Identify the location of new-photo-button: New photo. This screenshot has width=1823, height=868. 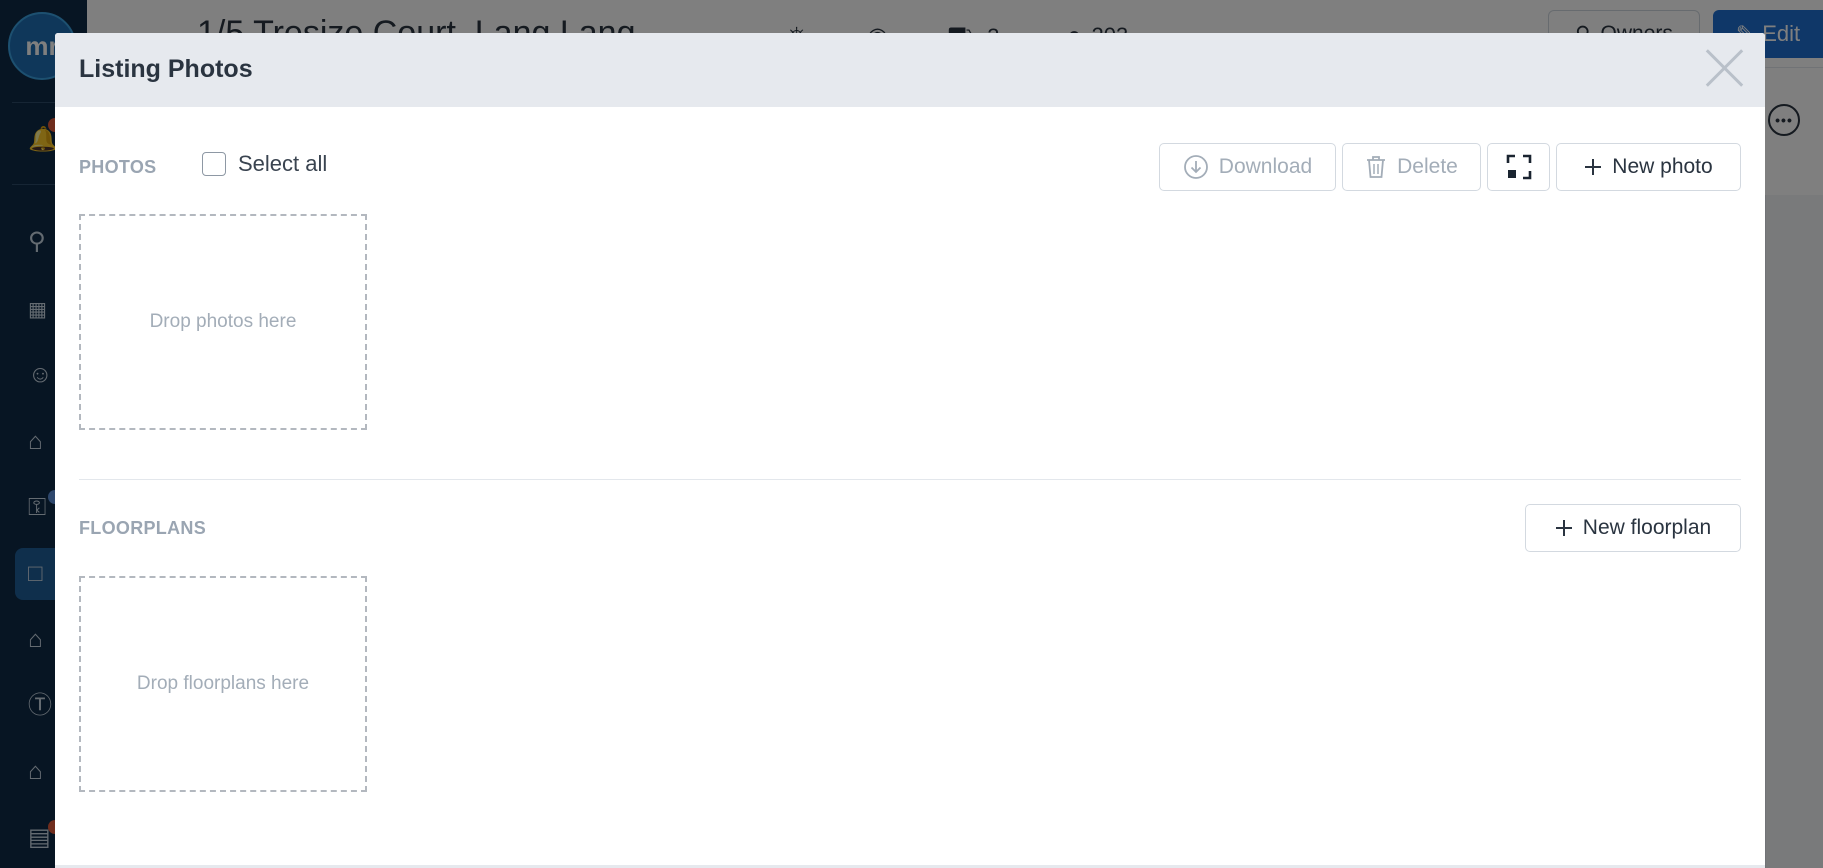
(1648, 167).